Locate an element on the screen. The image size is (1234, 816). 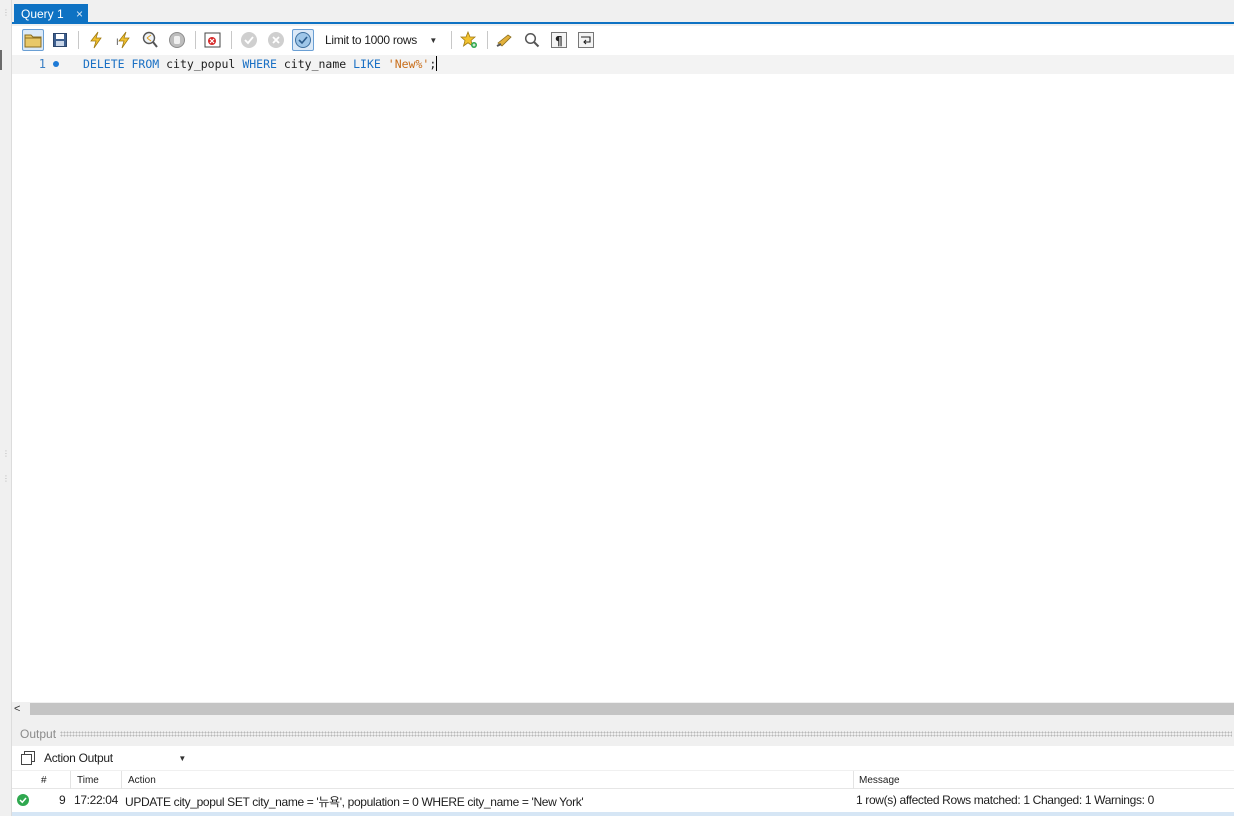
sql-identifier: city_name is located at coordinates (315, 64).